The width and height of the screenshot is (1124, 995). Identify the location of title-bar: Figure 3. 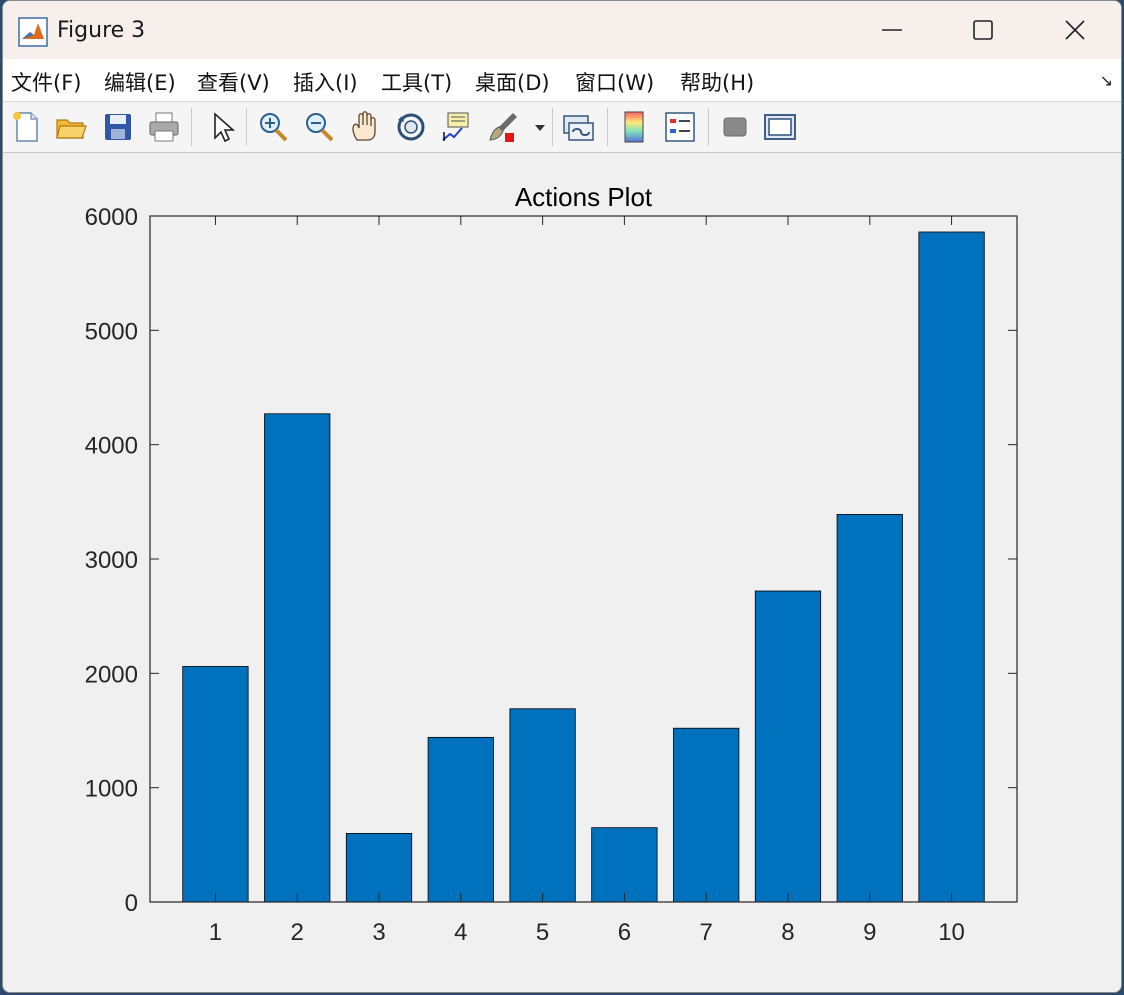
(562, 30).